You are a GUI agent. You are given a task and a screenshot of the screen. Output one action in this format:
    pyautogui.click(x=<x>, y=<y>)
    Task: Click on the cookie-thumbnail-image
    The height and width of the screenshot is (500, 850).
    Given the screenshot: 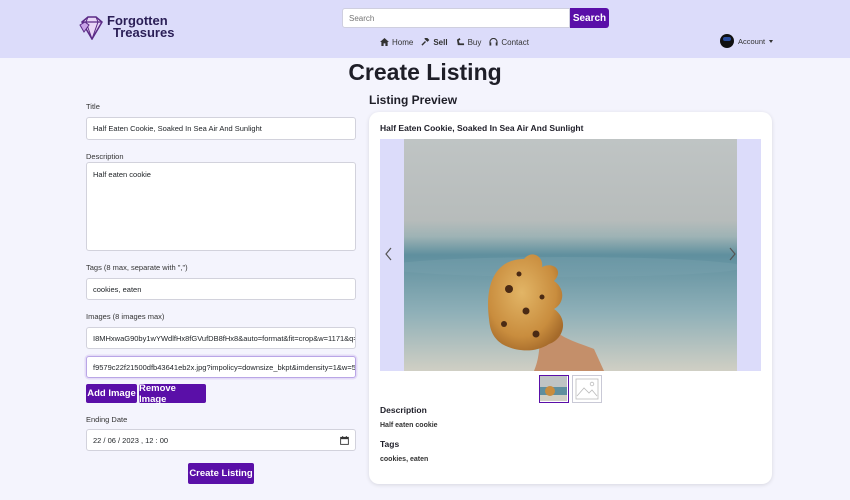 What is the action you would take?
    pyautogui.click(x=553, y=388)
    